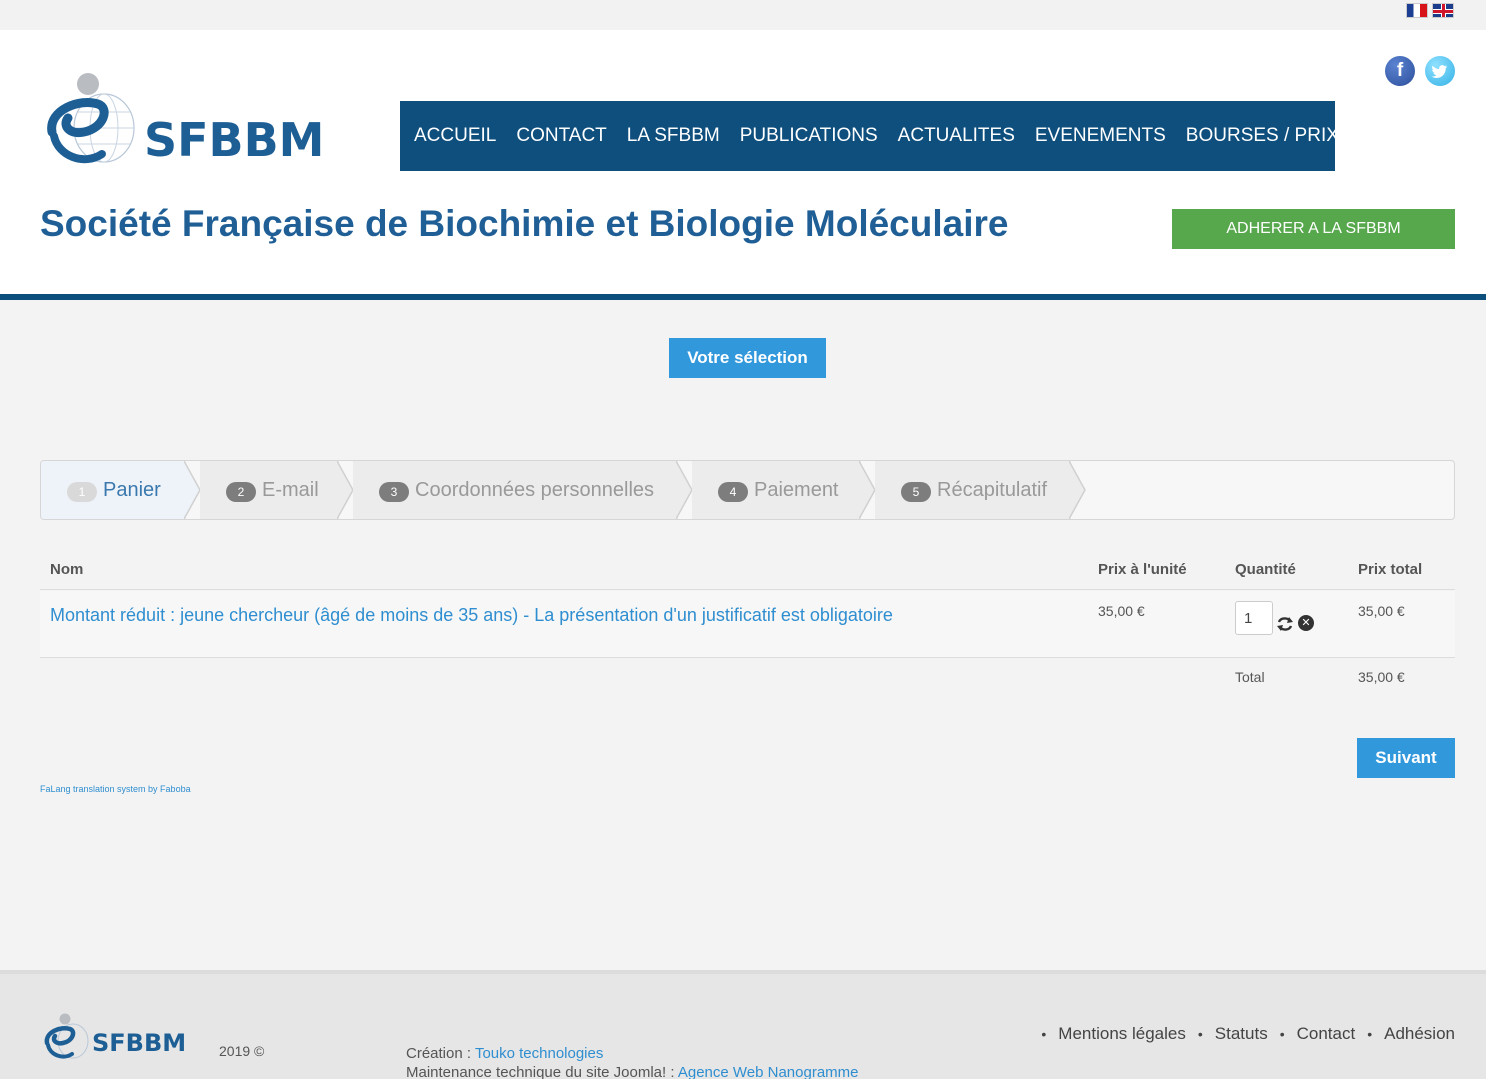  I want to click on step-number: 1, so click(82, 492).